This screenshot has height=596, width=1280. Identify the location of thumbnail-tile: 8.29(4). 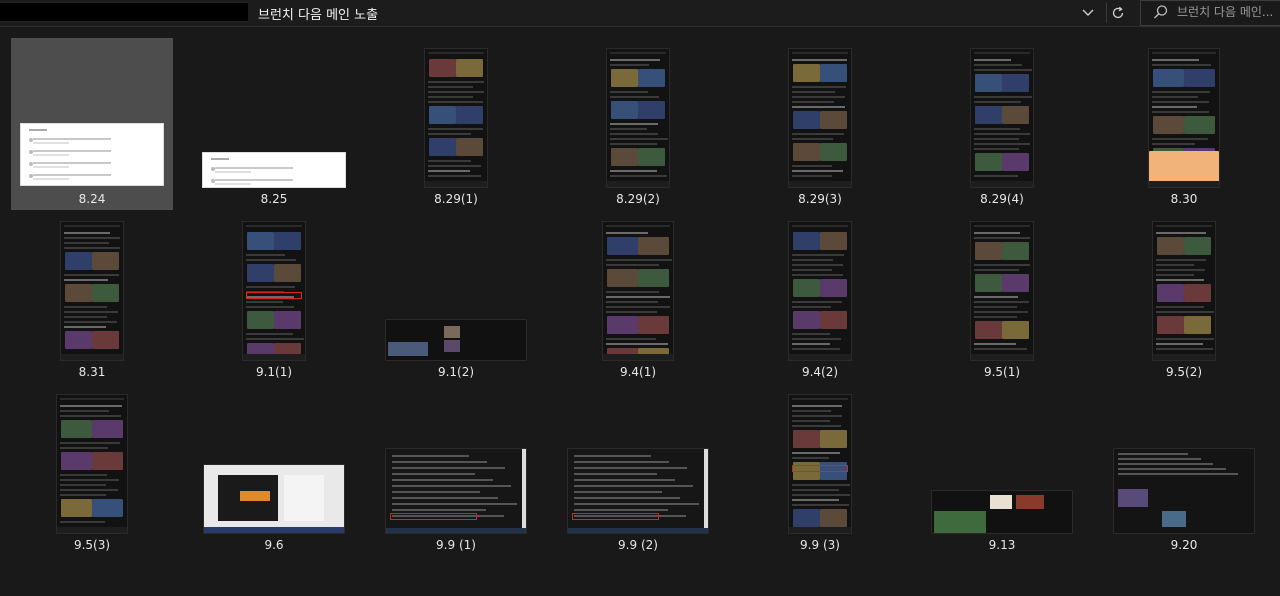
(1002, 124).